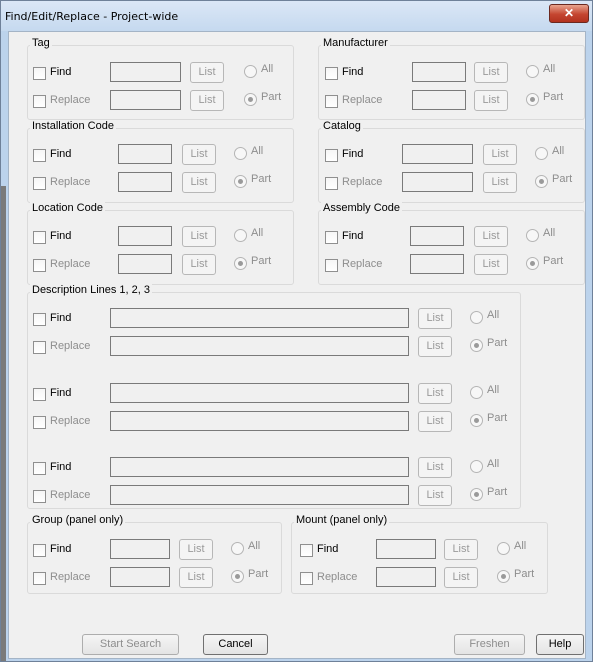 The height and width of the screenshot is (662, 593). What do you see at coordinates (461, 549) in the screenshot?
I see `mount-panel-find-list-button: List` at bounding box center [461, 549].